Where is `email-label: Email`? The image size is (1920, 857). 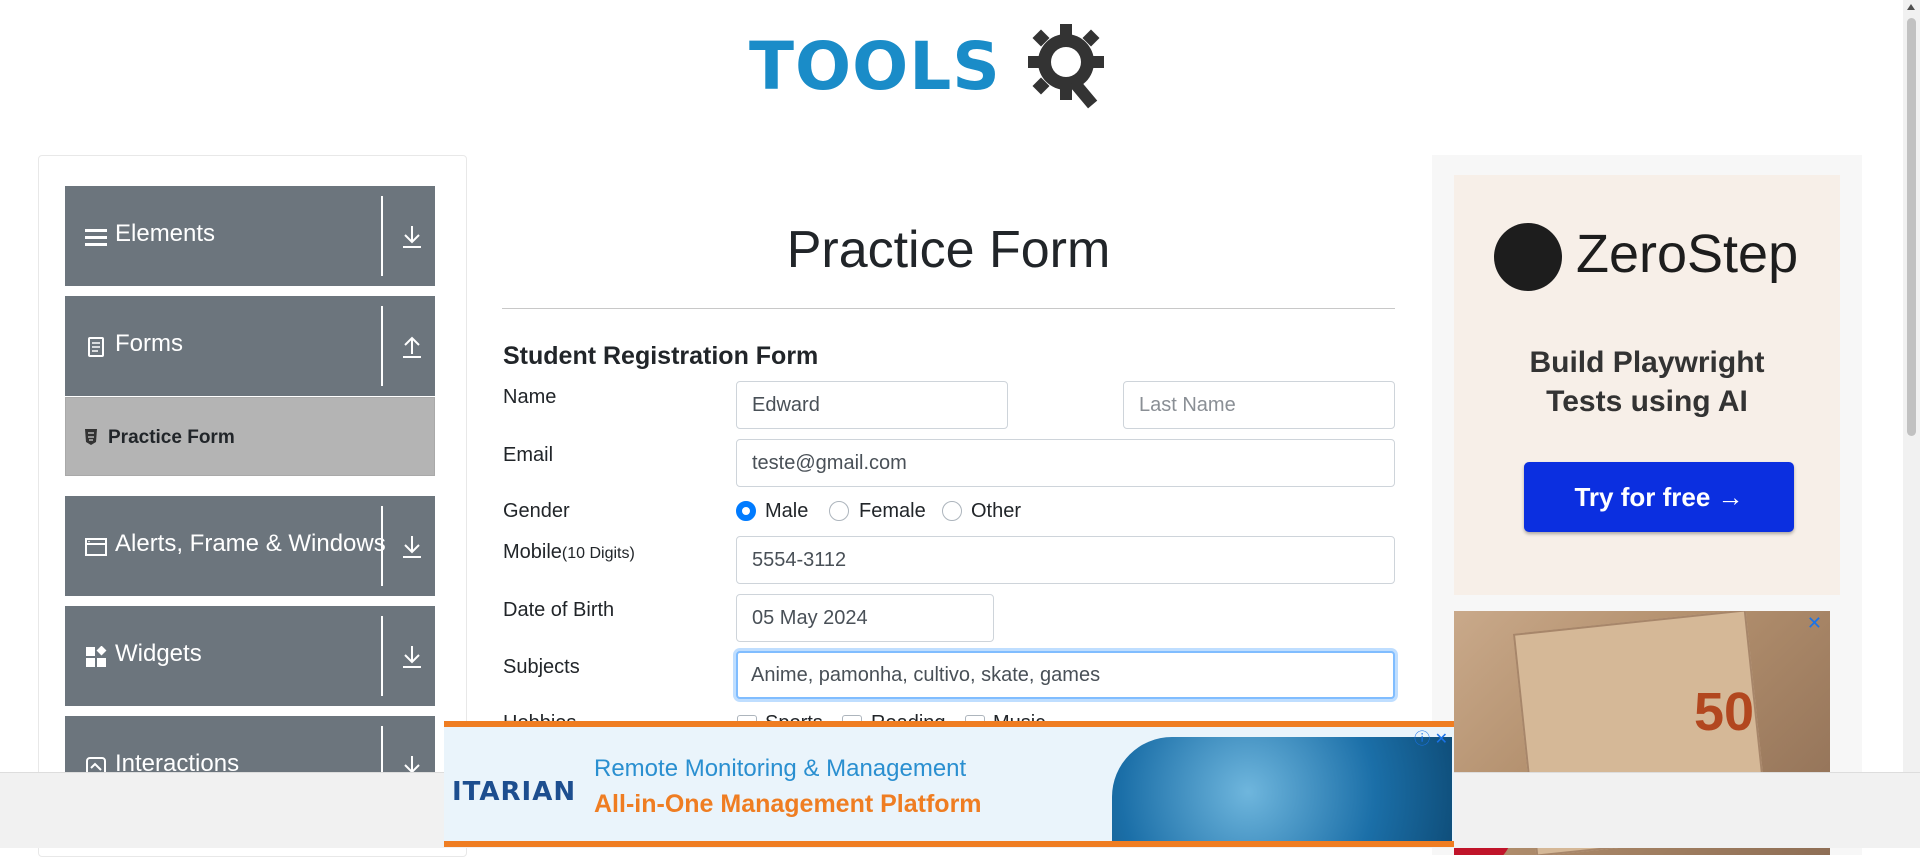 email-label: Email is located at coordinates (528, 455).